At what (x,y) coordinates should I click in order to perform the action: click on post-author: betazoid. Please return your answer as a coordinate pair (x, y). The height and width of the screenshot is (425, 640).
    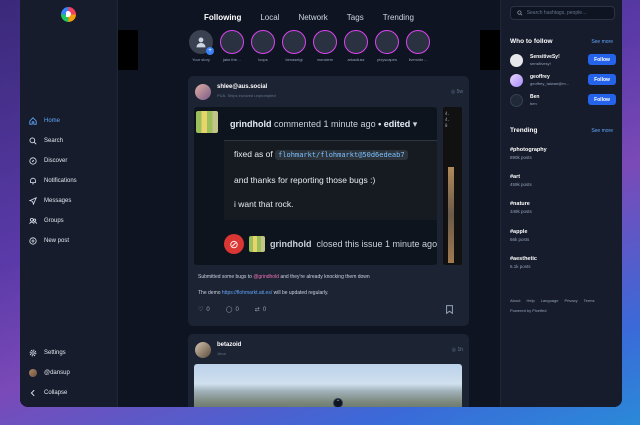
    Looking at the image, I should click on (229, 345).